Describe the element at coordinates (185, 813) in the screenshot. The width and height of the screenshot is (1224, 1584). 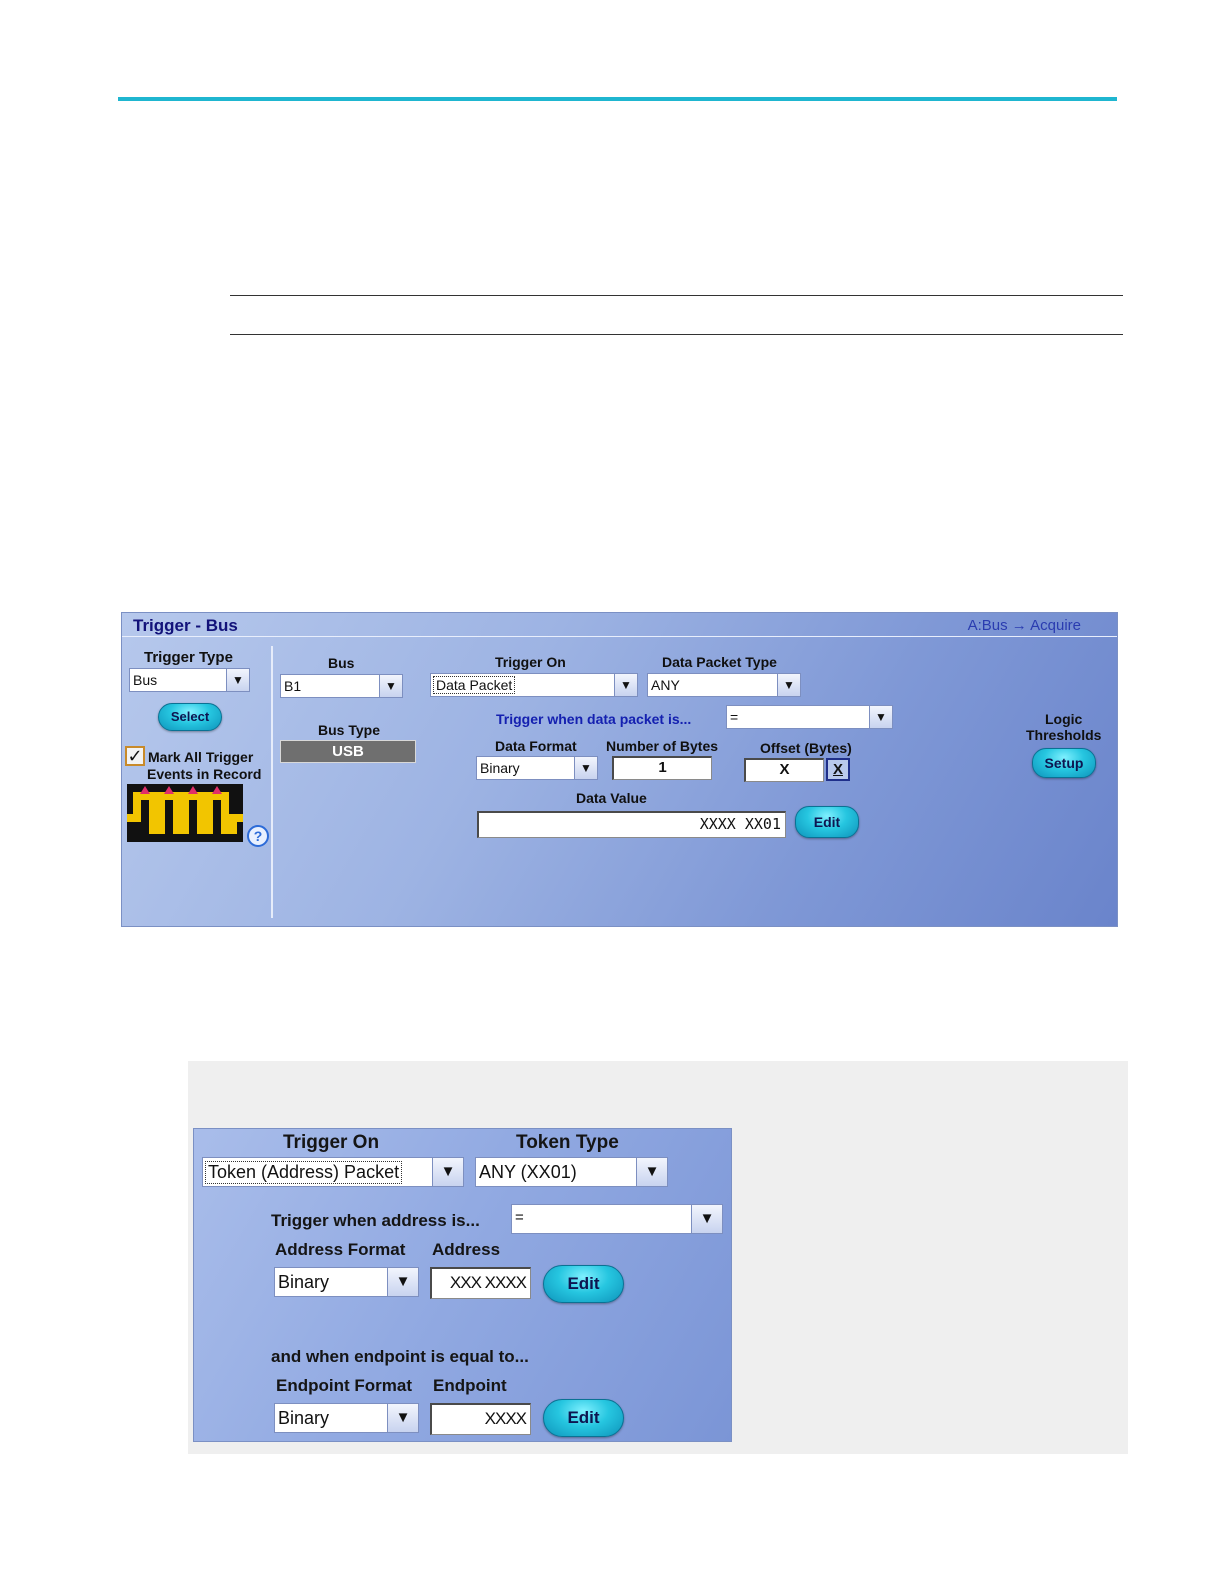
I see `mark-trigger-events-icon` at that location.